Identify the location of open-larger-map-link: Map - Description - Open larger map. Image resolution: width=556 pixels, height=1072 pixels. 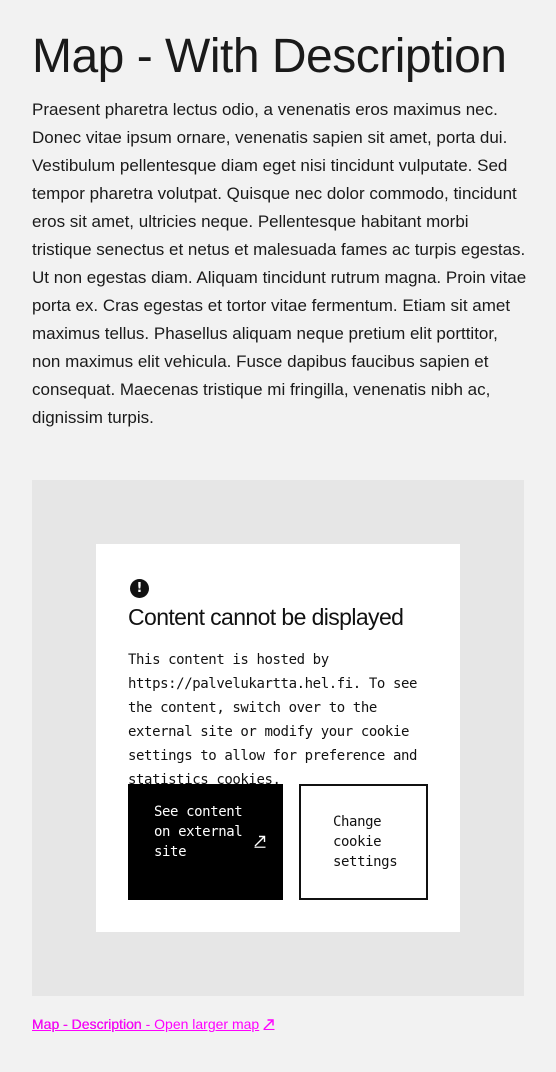
(153, 1024).